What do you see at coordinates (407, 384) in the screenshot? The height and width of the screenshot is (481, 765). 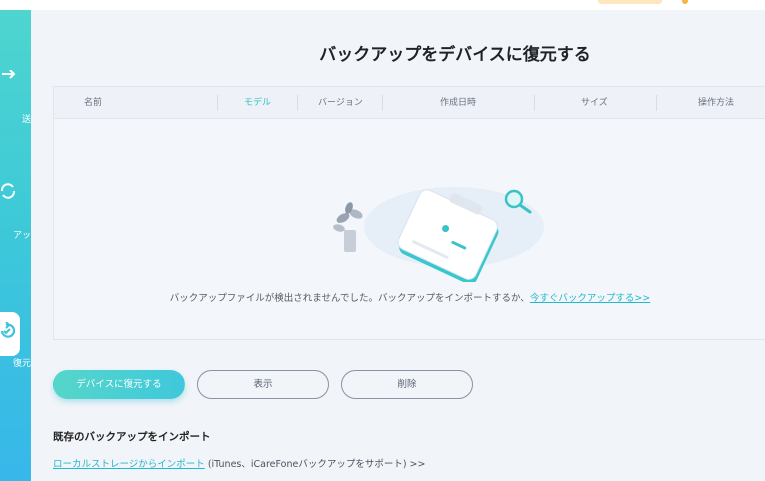 I see `delete-button: 削除` at bounding box center [407, 384].